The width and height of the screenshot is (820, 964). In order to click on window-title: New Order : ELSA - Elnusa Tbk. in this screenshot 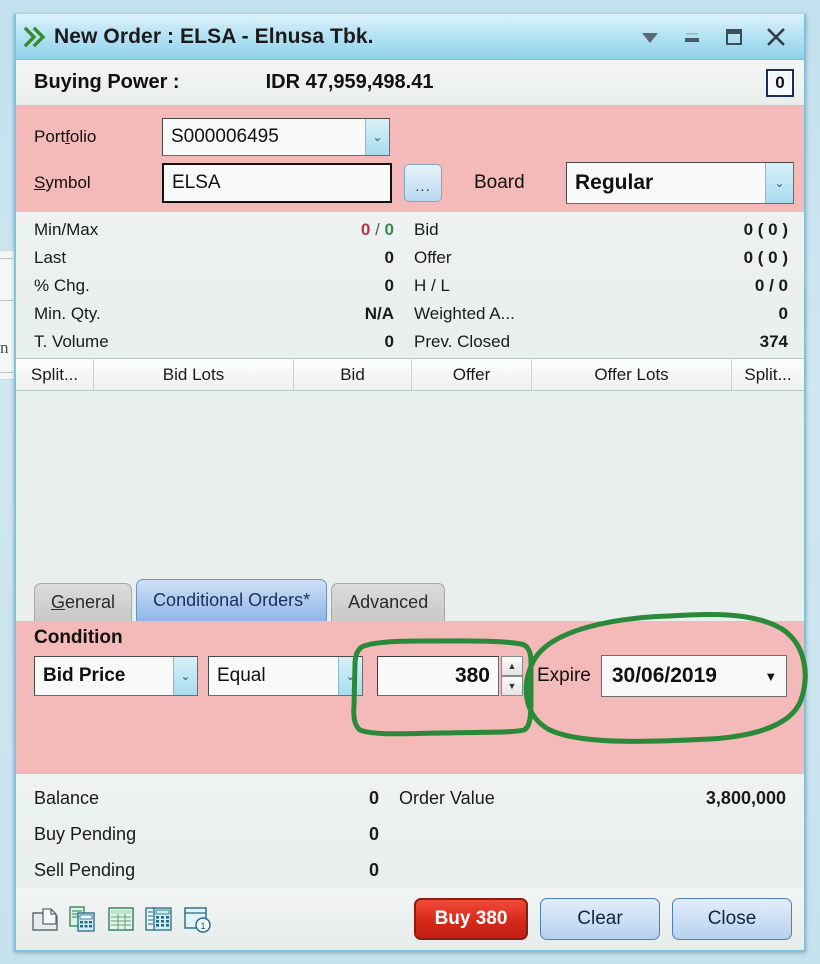, I will do `click(214, 36)`.